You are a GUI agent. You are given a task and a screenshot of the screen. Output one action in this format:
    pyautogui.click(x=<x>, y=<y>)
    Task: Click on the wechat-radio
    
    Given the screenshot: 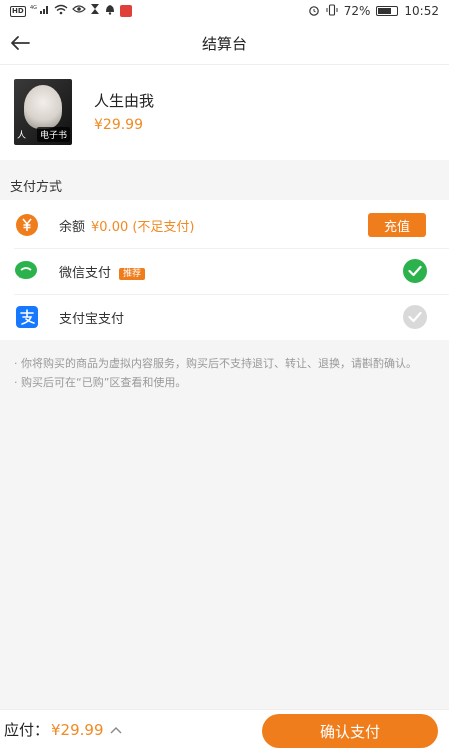 What is the action you would take?
    pyautogui.click(x=415, y=271)
    